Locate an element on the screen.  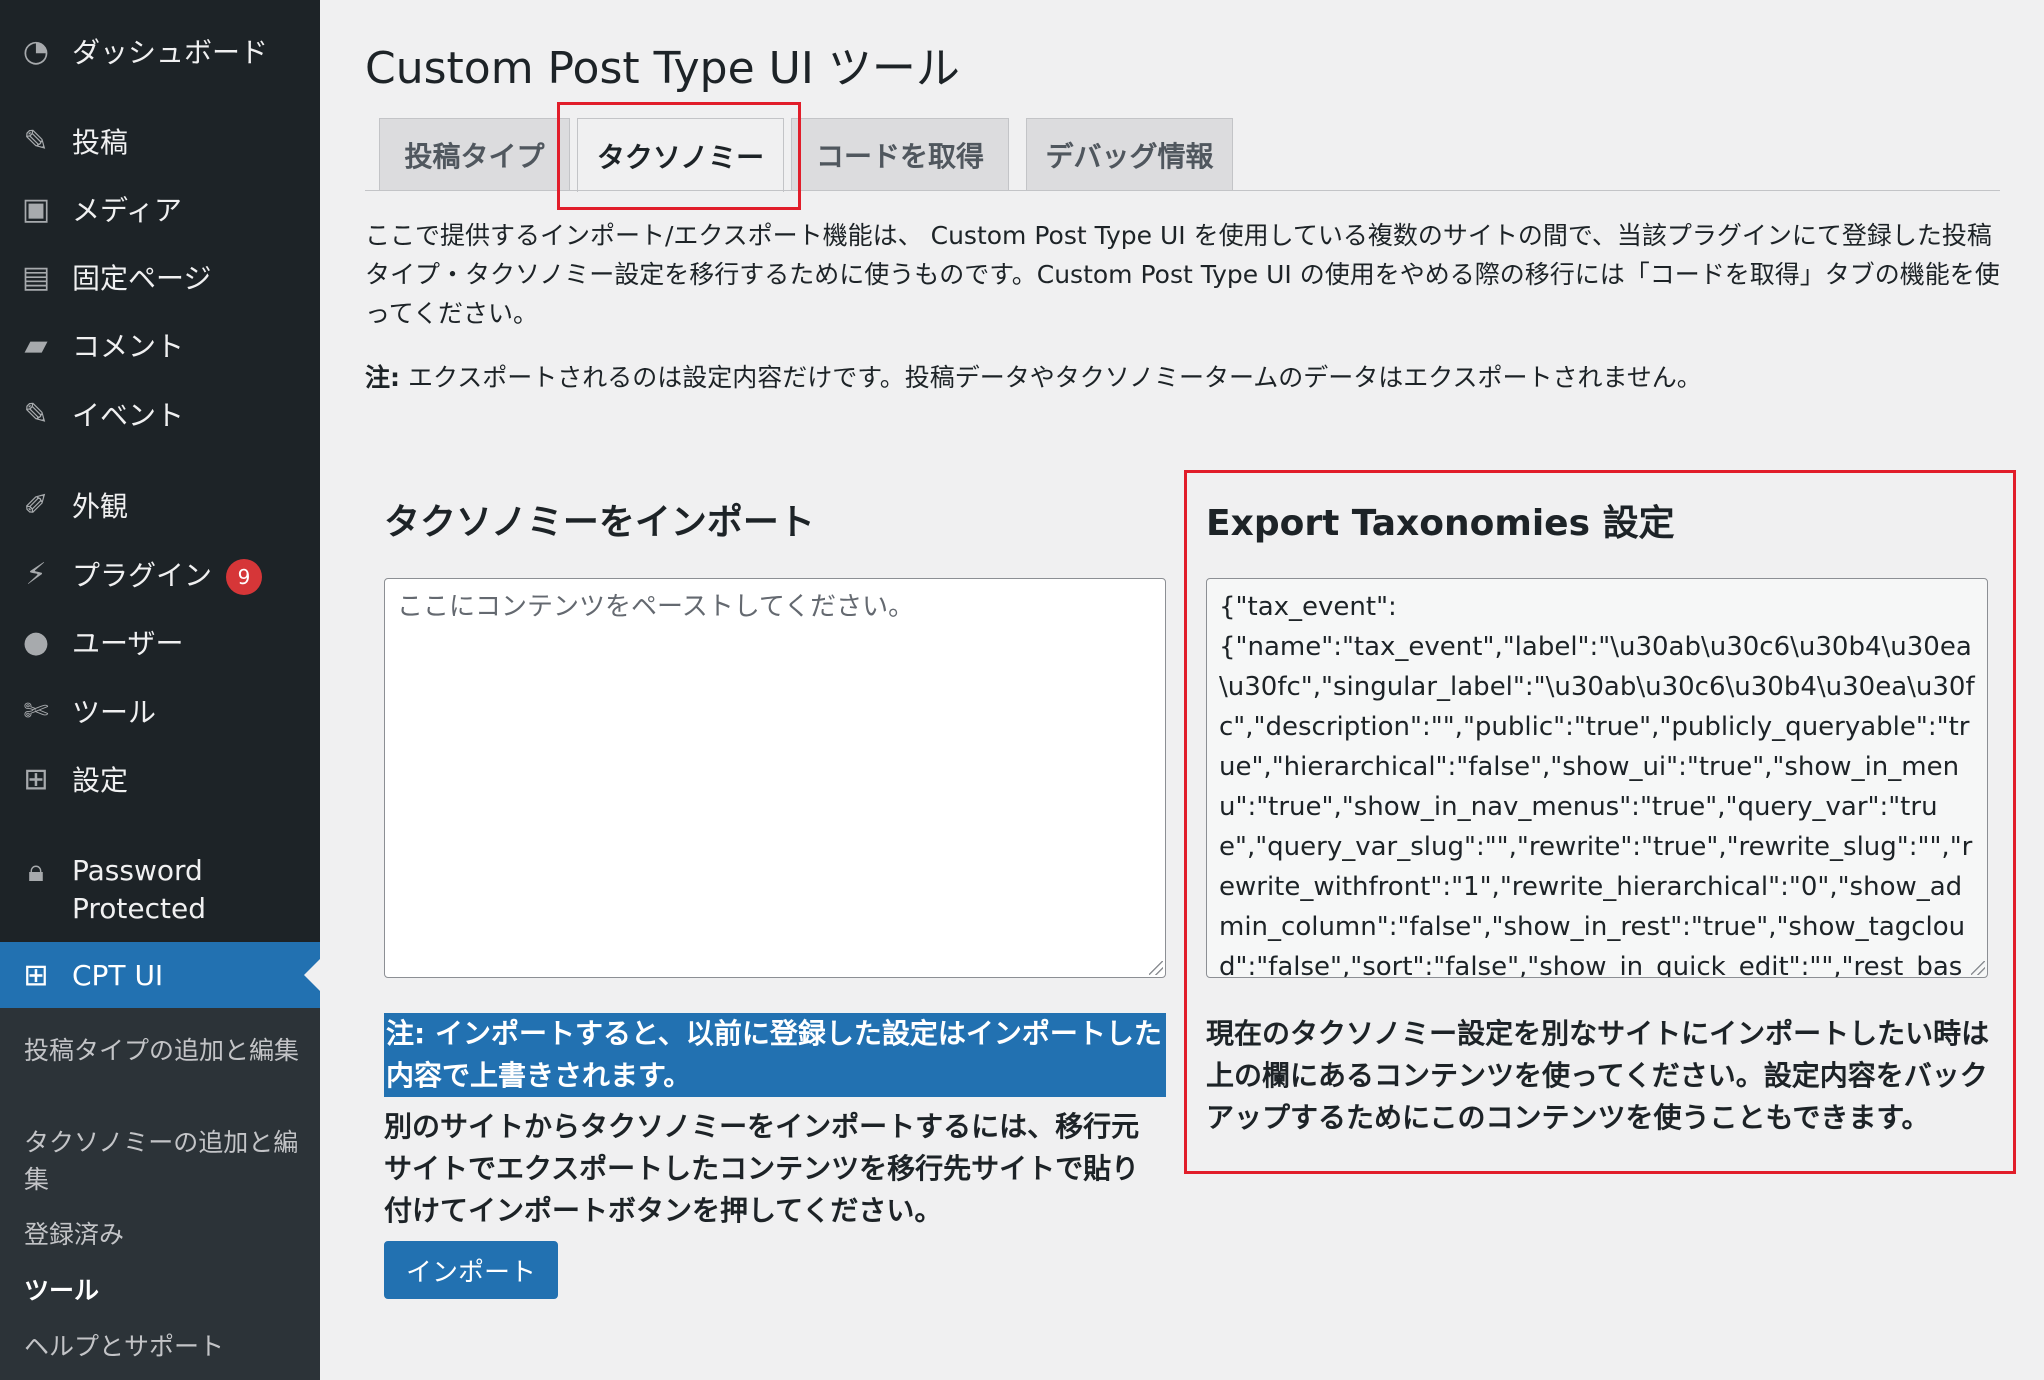
tab-debug-info: デバッグ情報 is located at coordinates (1129, 154).